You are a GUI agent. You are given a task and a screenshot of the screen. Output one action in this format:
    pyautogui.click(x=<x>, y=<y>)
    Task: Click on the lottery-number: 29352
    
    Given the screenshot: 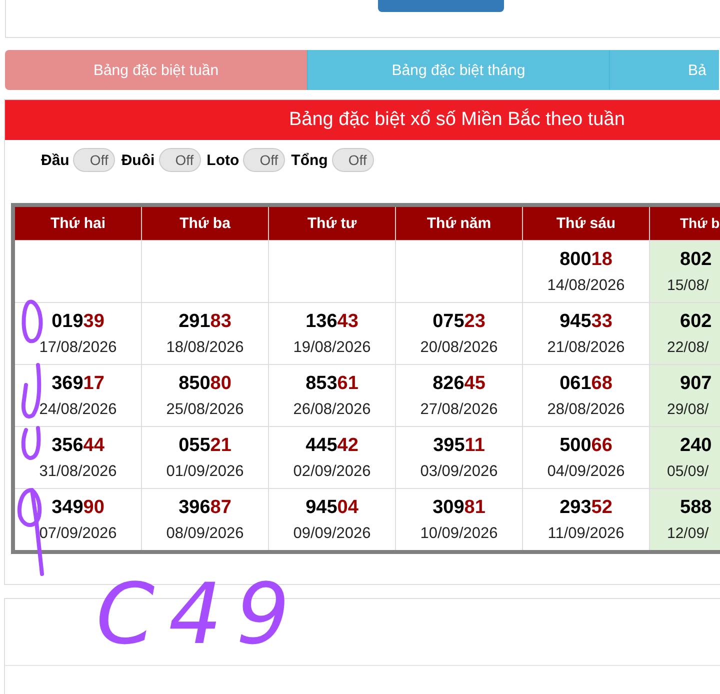 What is the action you would take?
    pyautogui.click(x=586, y=507)
    